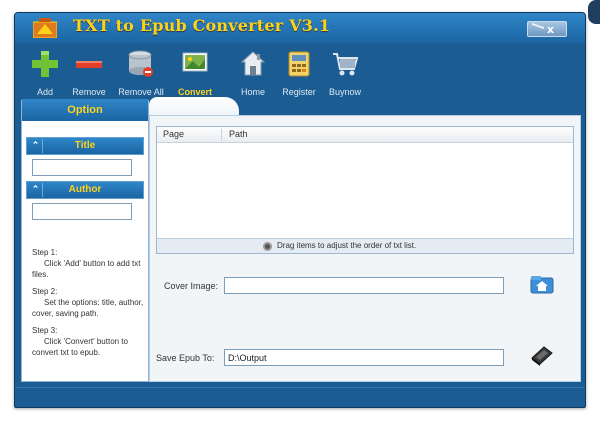  Describe the element at coordinates (45, 330) in the screenshot. I see `step-heading: Step 3:` at that location.